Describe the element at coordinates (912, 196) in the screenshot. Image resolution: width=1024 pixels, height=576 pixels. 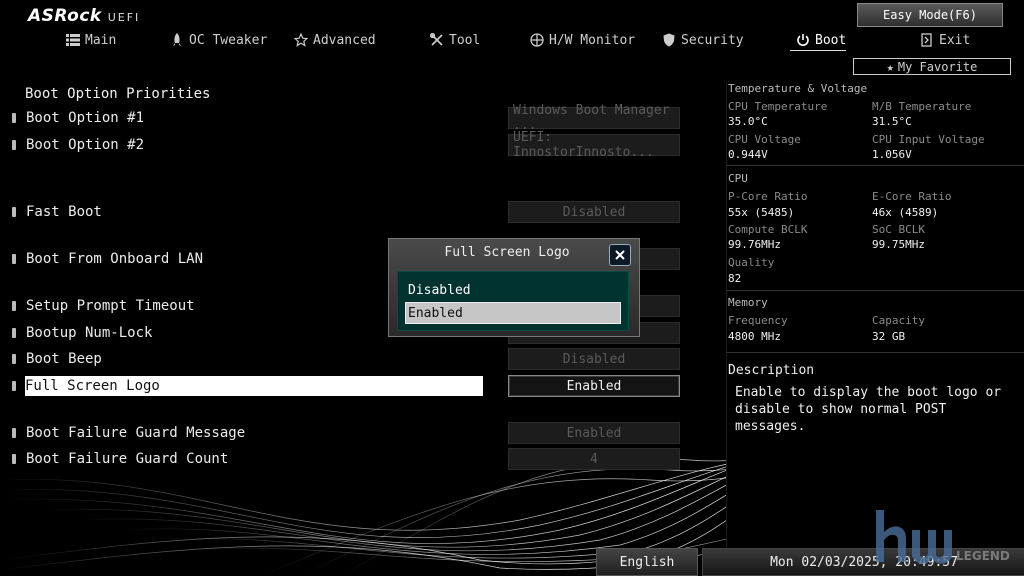
I see `ecore-ratio-label: E-Core Ratio` at that location.